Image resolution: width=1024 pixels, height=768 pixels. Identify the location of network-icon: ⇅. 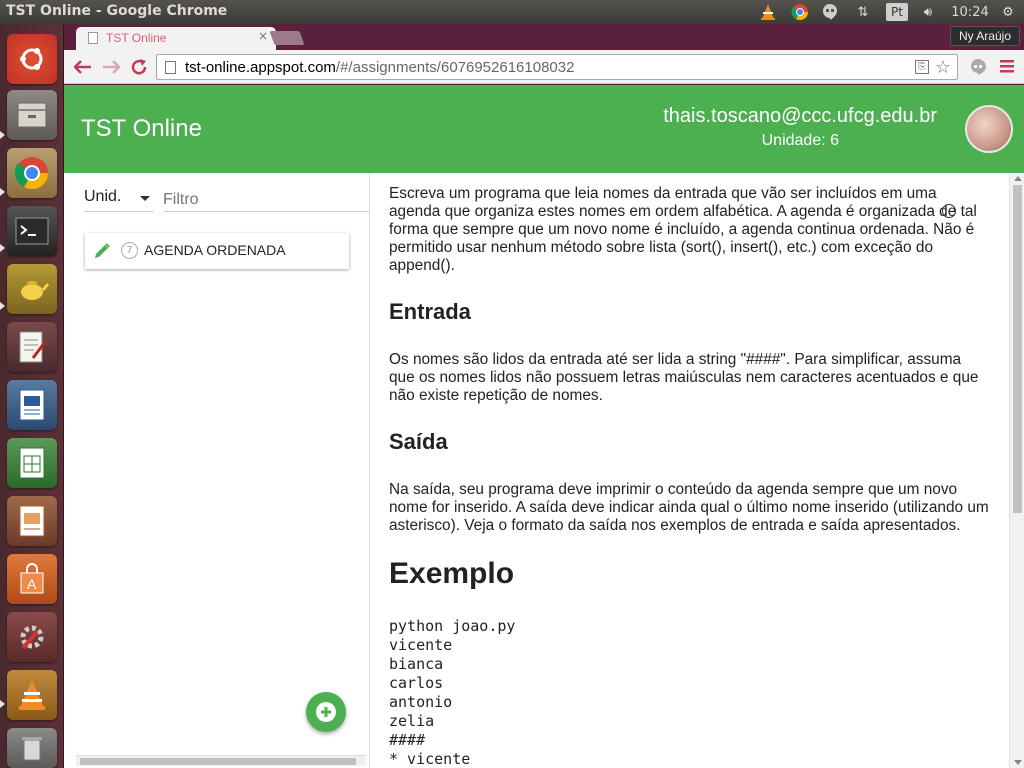
(863, 12).